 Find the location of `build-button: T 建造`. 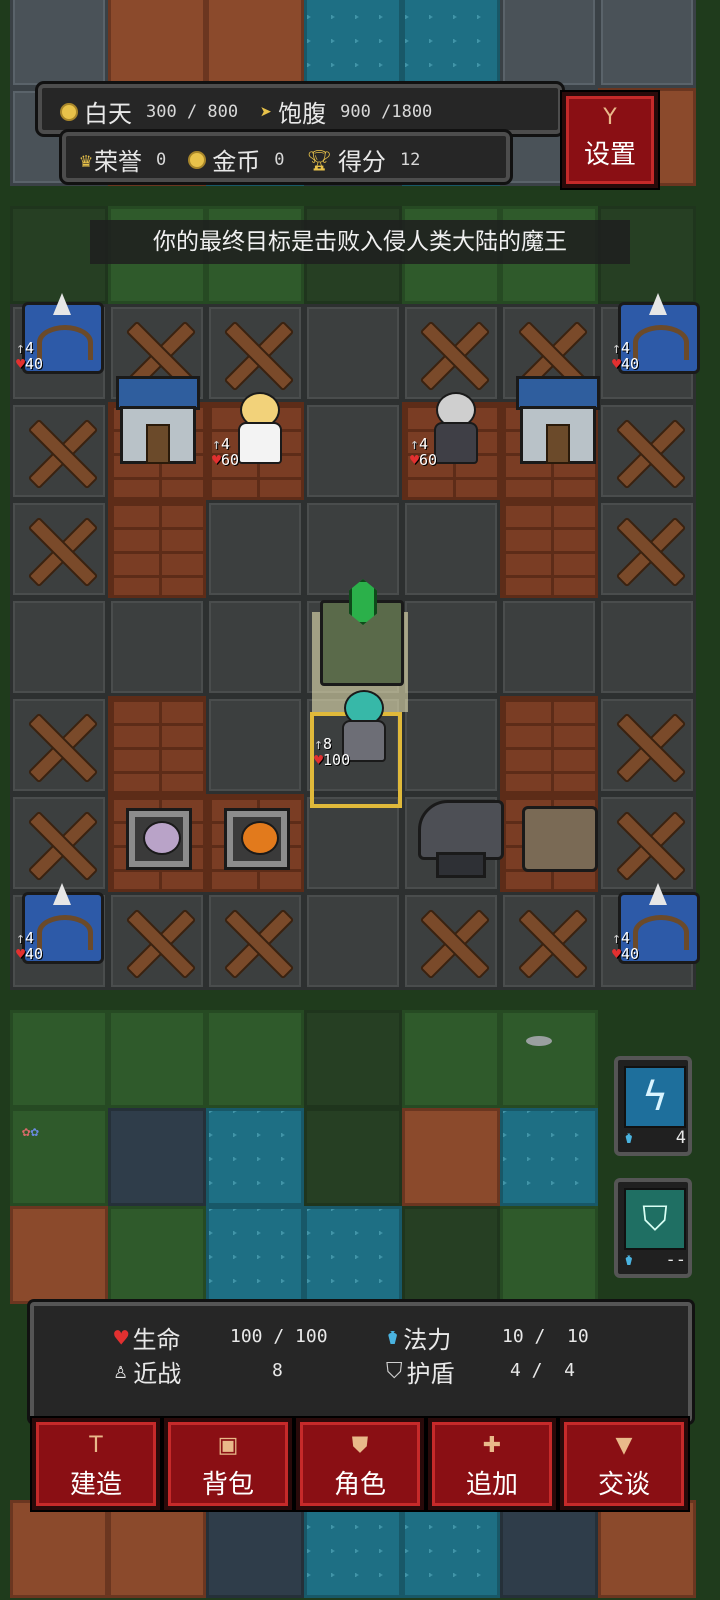

build-button: T 建造 is located at coordinates (96, 1464).